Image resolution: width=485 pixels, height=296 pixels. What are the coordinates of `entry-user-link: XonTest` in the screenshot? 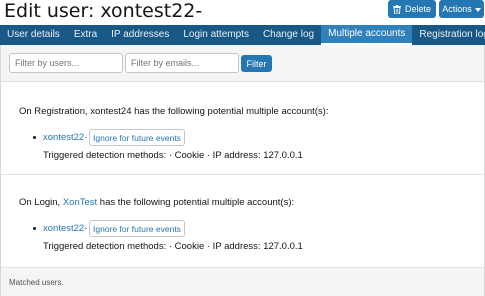 It's located at (80, 202).